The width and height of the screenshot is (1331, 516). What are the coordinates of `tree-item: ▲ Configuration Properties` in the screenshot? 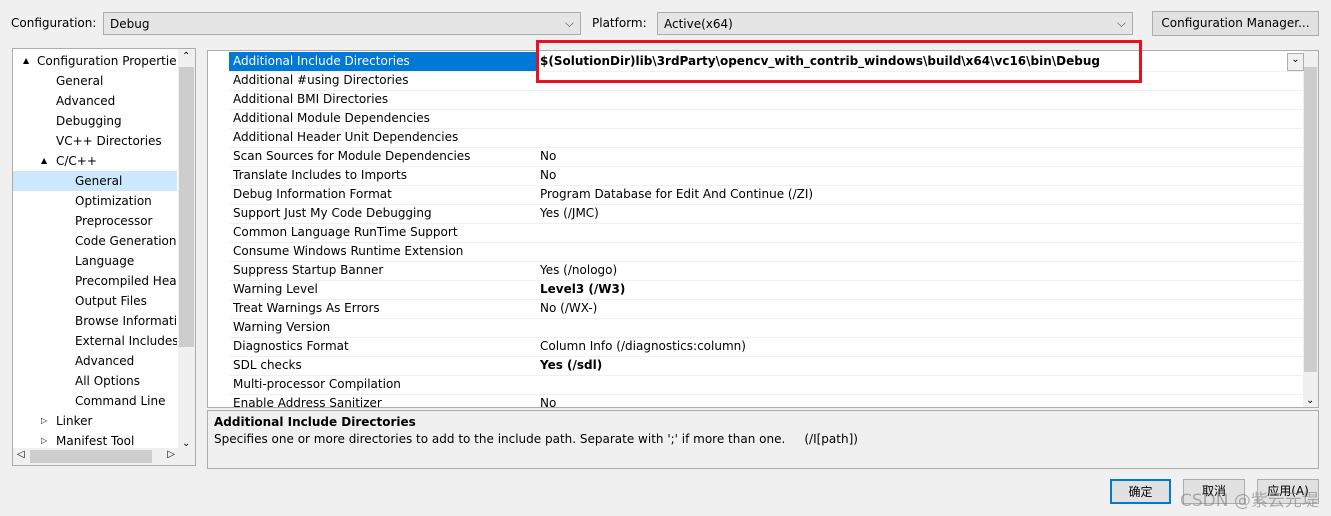 It's located at (95, 61).